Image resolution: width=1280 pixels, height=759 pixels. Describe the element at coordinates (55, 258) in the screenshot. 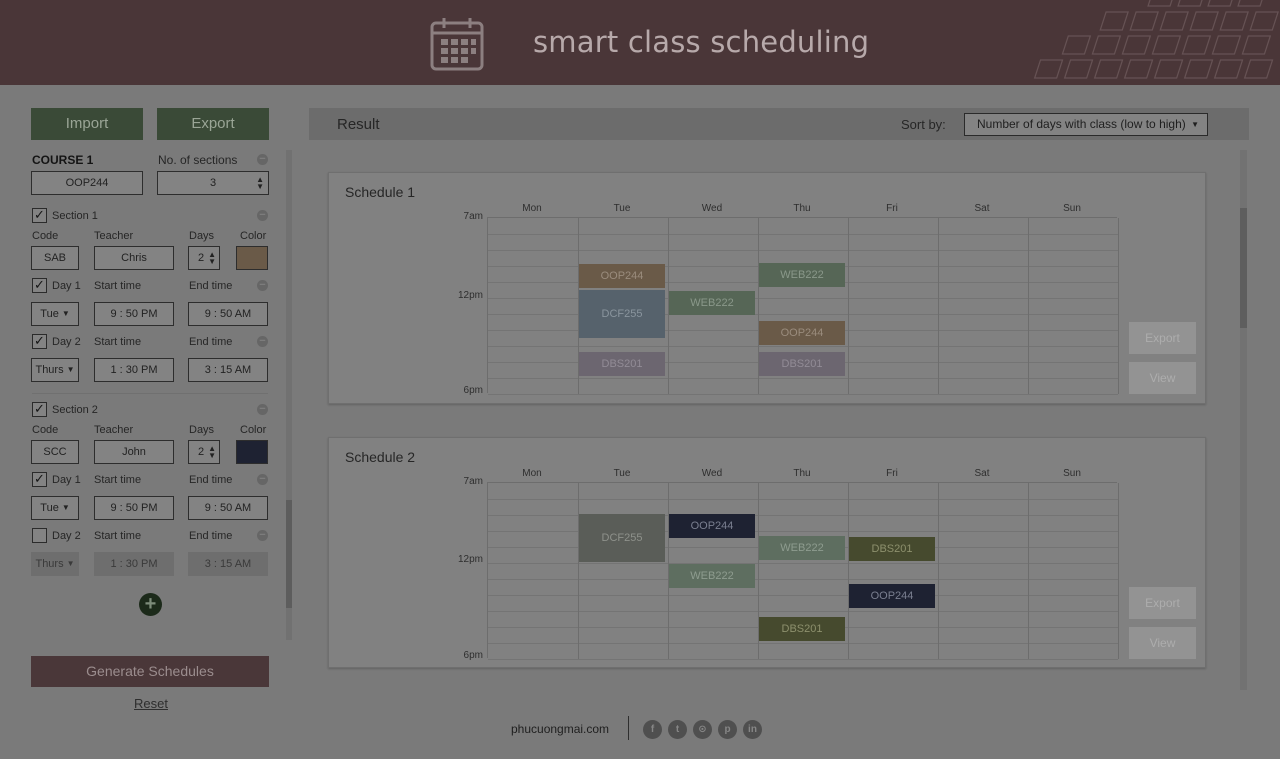

I see `section1-code-input: SAB` at that location.